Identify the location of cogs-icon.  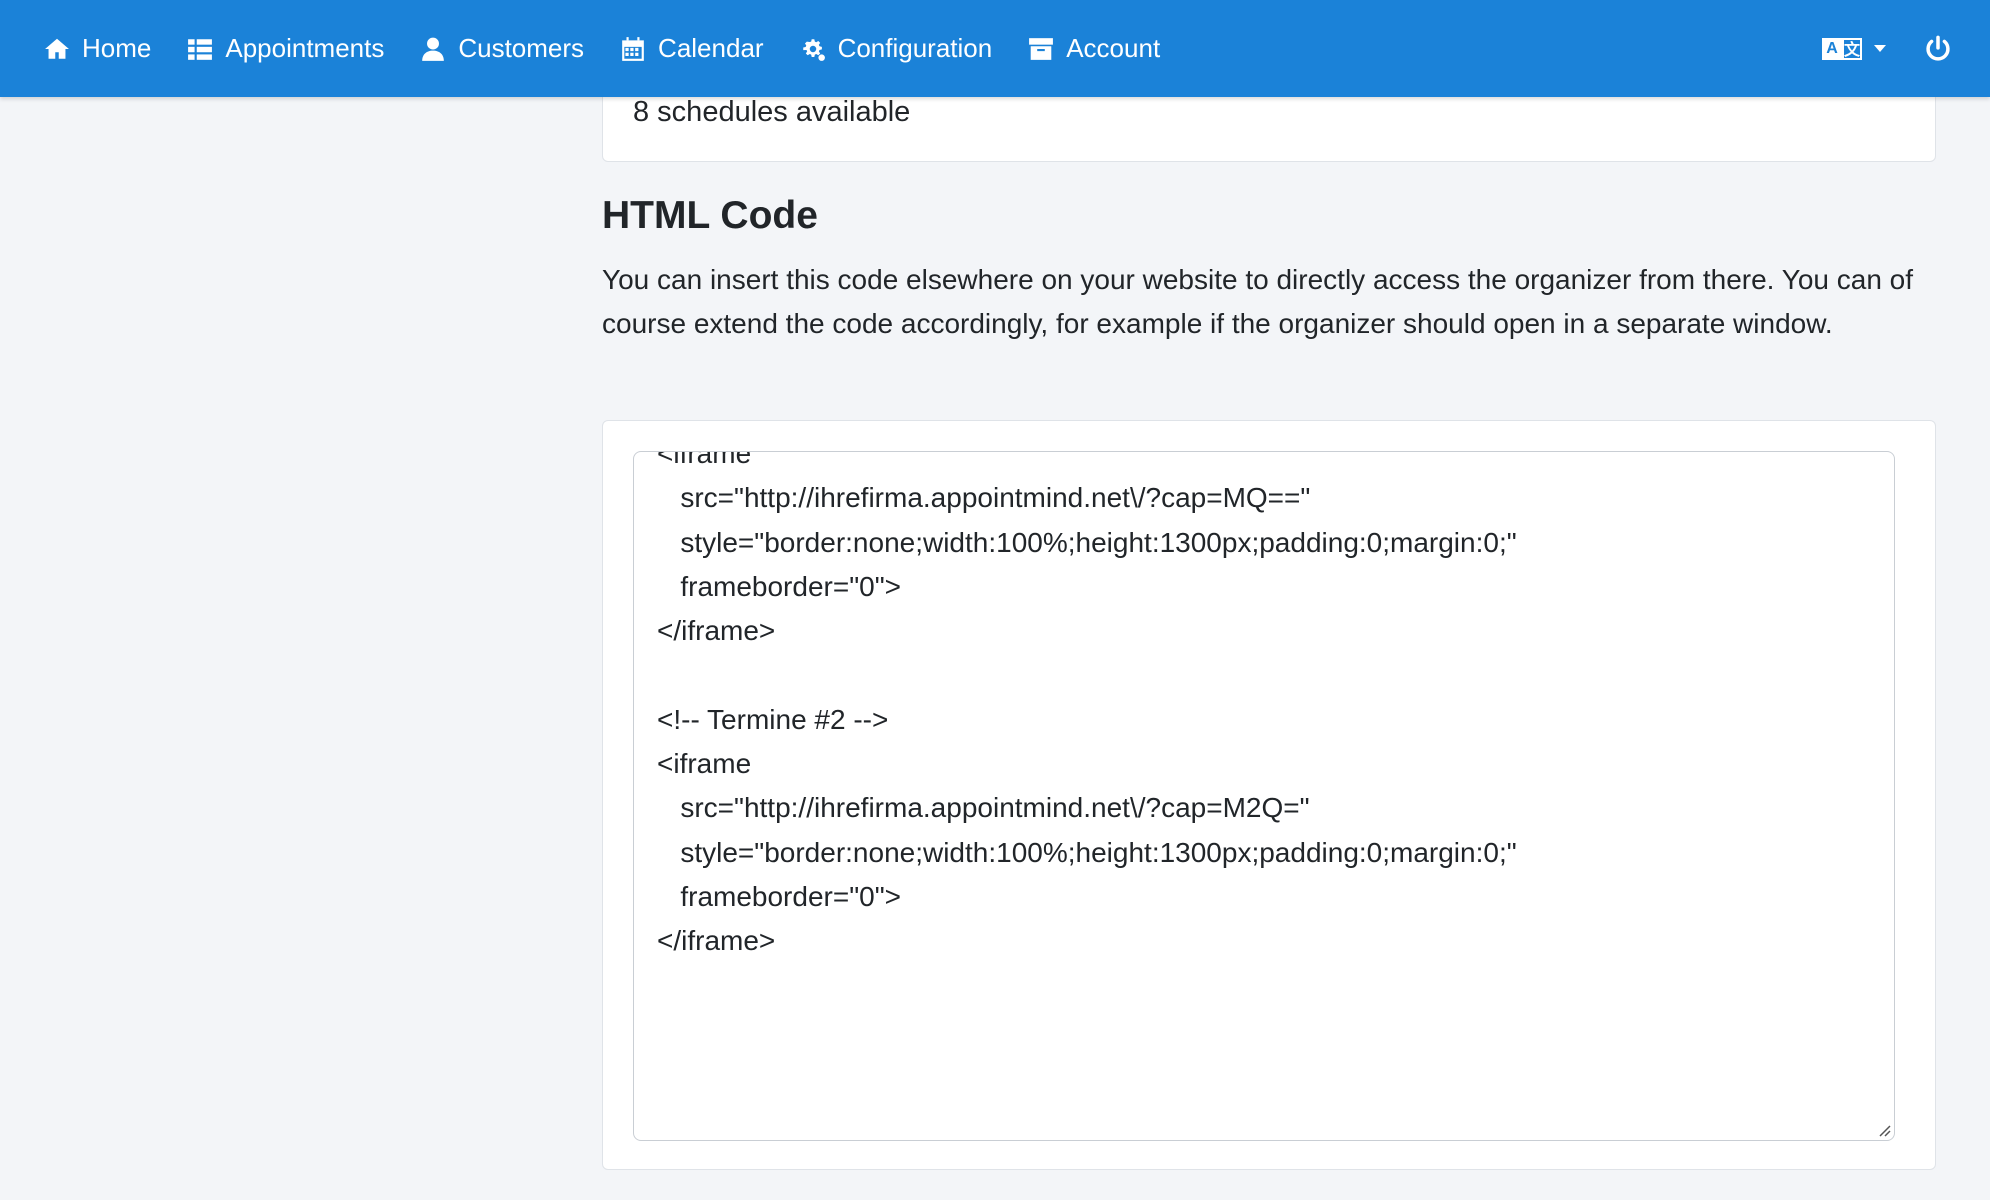
(813, 49).